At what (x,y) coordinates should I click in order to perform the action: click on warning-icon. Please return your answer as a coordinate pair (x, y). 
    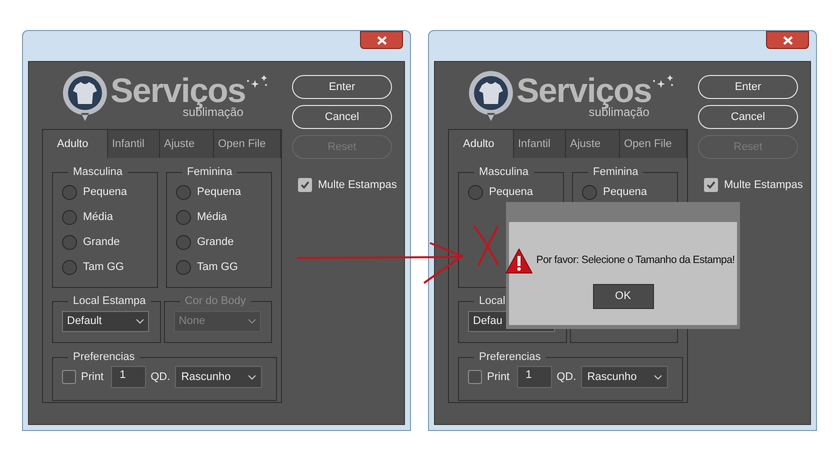
    Looking at the image, I should click on (519, 261).